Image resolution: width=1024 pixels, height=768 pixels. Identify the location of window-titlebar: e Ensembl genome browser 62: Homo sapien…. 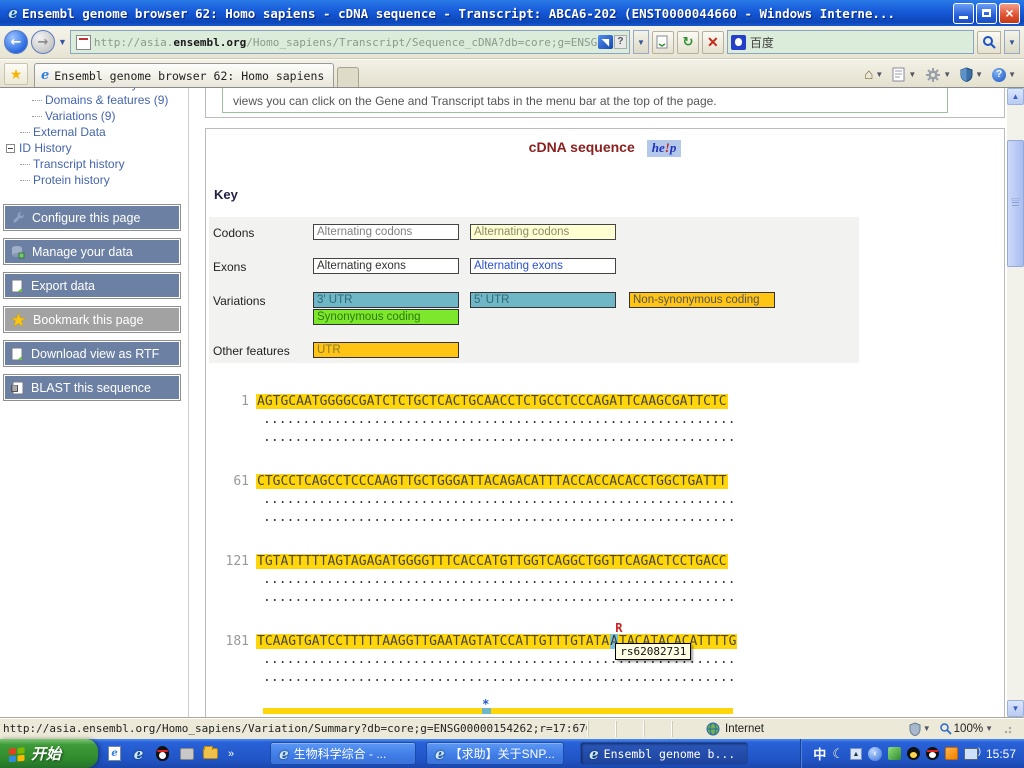
(512, 13).